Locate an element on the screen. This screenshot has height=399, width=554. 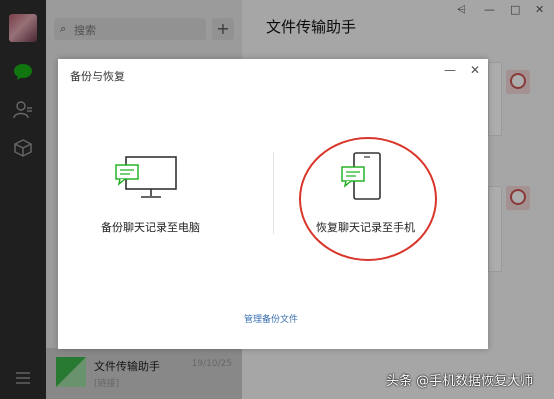
computer-chat-icon is located at coordinates (148, 181).